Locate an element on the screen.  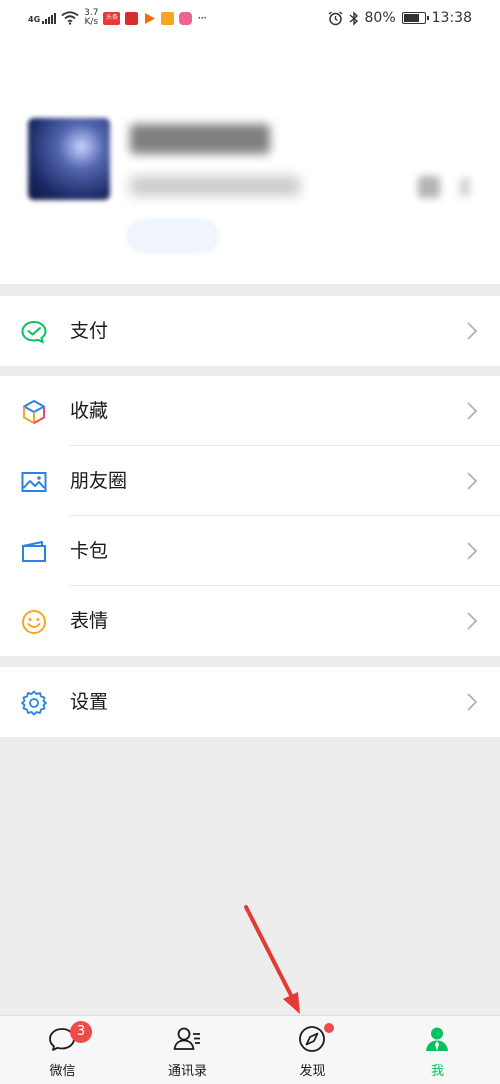
game-app-icon is located at coordinates (168, 18).